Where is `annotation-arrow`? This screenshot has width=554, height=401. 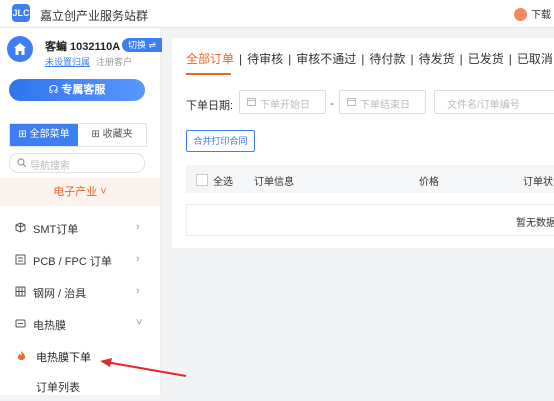
annotation-arrow is located at coordinates (143, 367).